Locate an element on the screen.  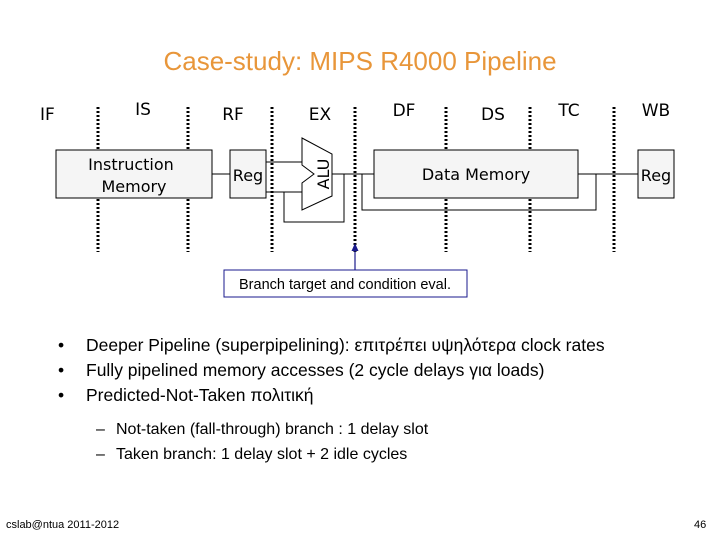
instruction-memory-label-line1: Instruction is located at coordinates (131, 164).